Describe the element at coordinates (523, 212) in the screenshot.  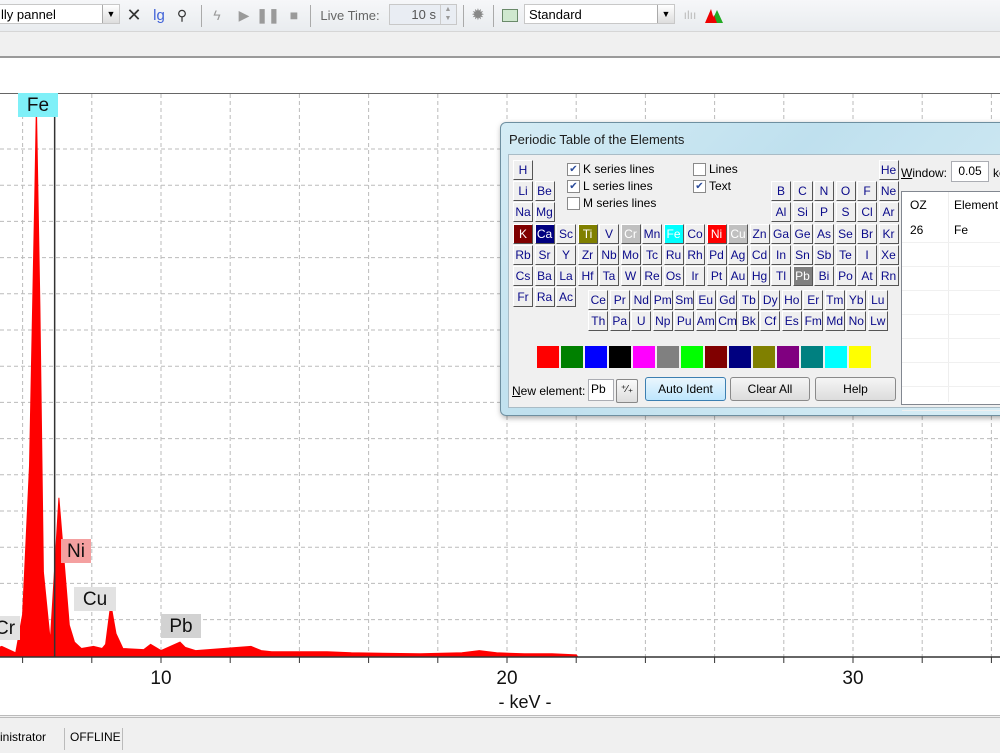
I see `element-na: Na` at that location.